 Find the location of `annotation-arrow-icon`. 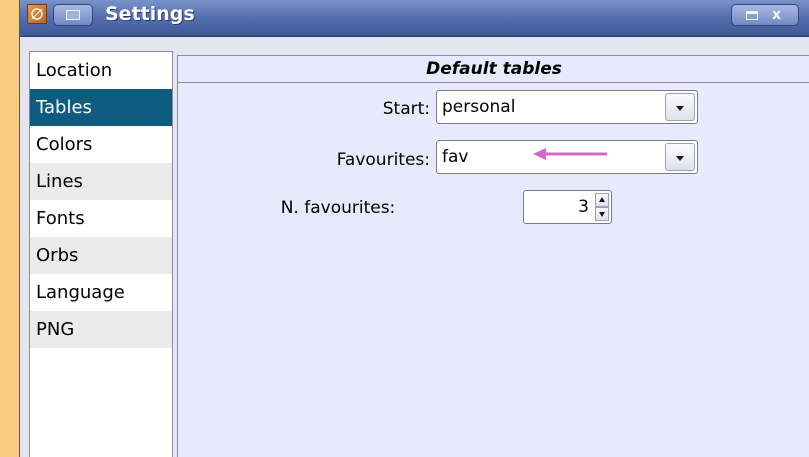

annotation-arrow-icon is located at coordinates (570, 154).